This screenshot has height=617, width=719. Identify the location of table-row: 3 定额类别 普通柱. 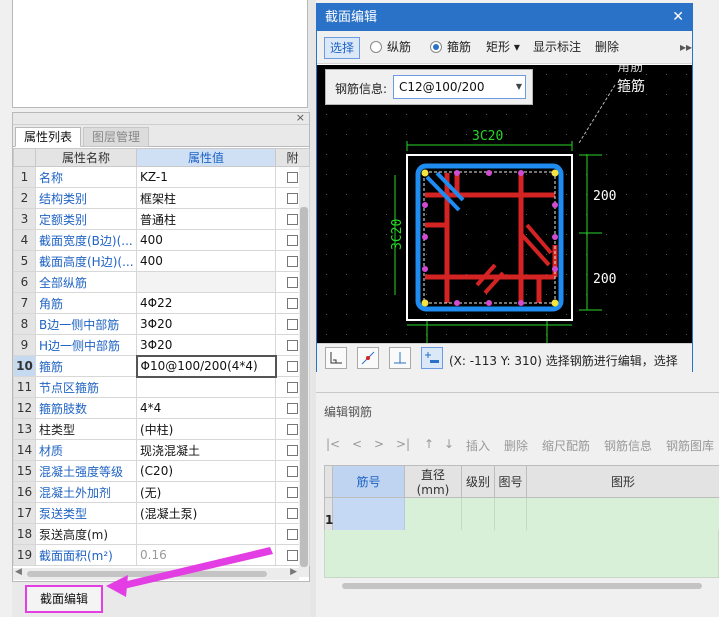
(161, 219).